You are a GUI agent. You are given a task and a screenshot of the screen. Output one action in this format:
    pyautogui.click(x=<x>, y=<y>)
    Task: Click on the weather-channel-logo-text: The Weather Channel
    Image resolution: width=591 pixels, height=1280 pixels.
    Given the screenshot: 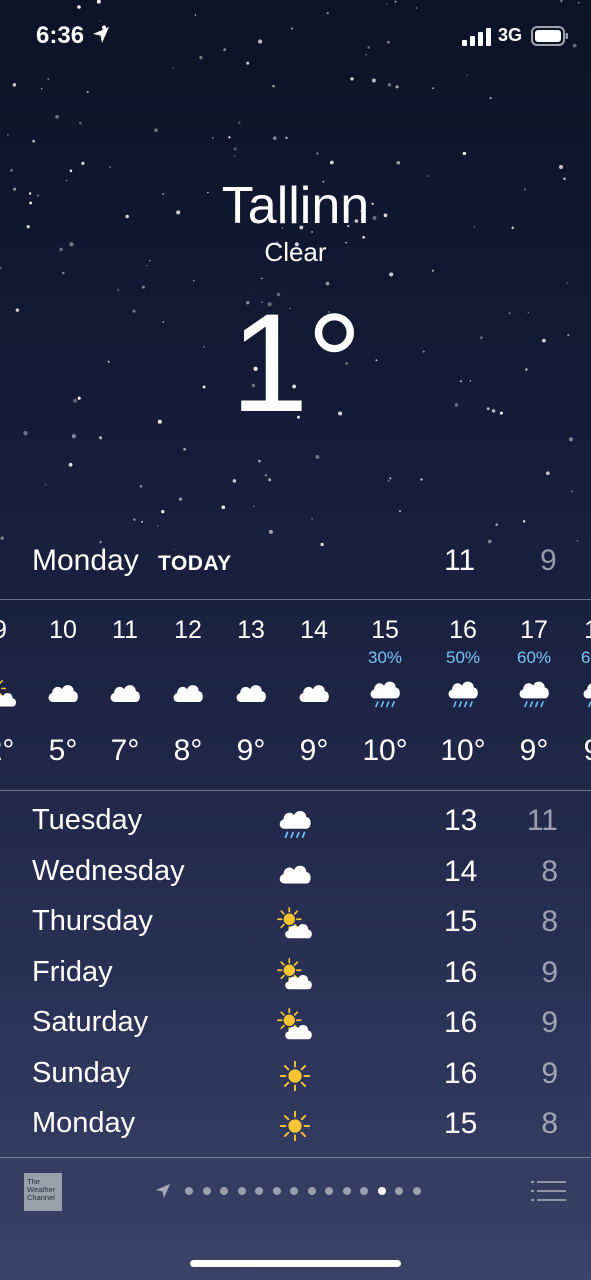 What is the action you would take?
    pyautogui.click(x=41, y=1189)
    